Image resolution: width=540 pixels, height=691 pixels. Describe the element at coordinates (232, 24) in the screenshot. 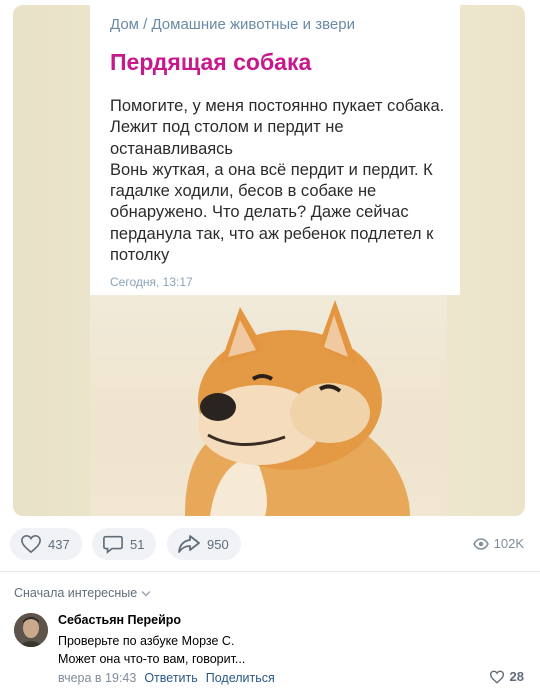

I see `breadcrumb: Дом / Домашние животные и звери` at that location.